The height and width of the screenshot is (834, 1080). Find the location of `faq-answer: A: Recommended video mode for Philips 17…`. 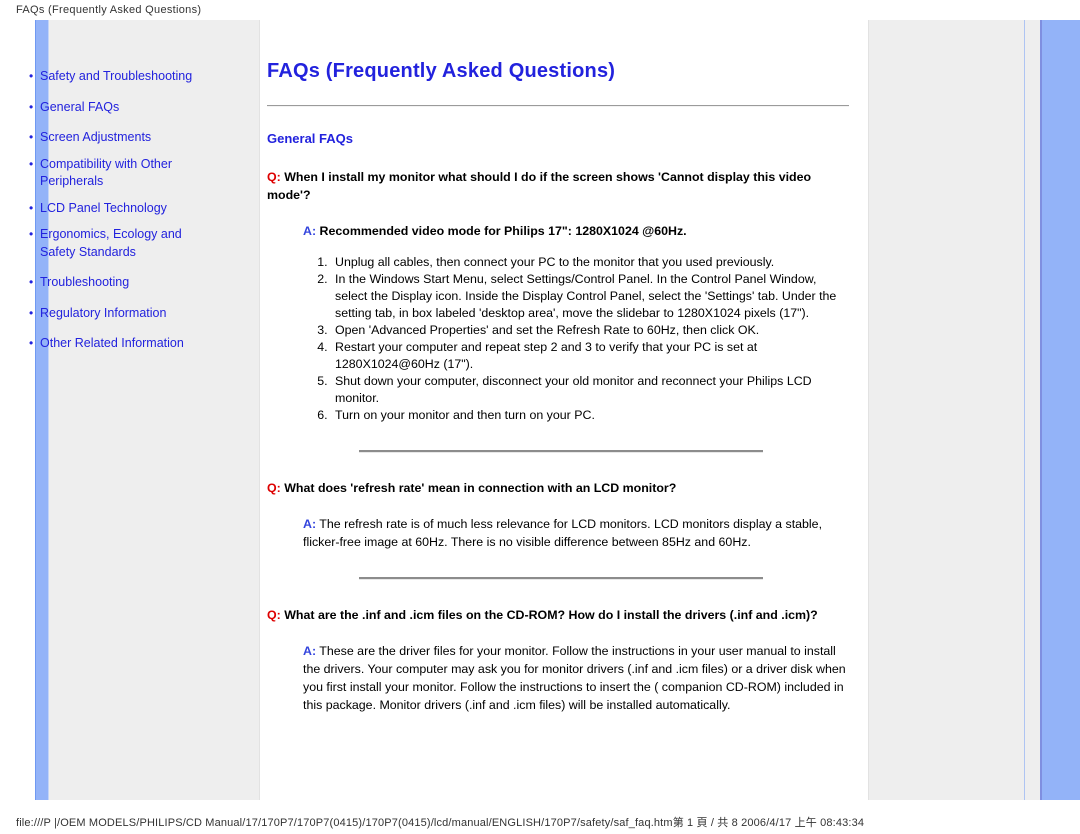

faq-answer: A: Recommended video mode for Philips 17… is located at coordinates (576, 323).